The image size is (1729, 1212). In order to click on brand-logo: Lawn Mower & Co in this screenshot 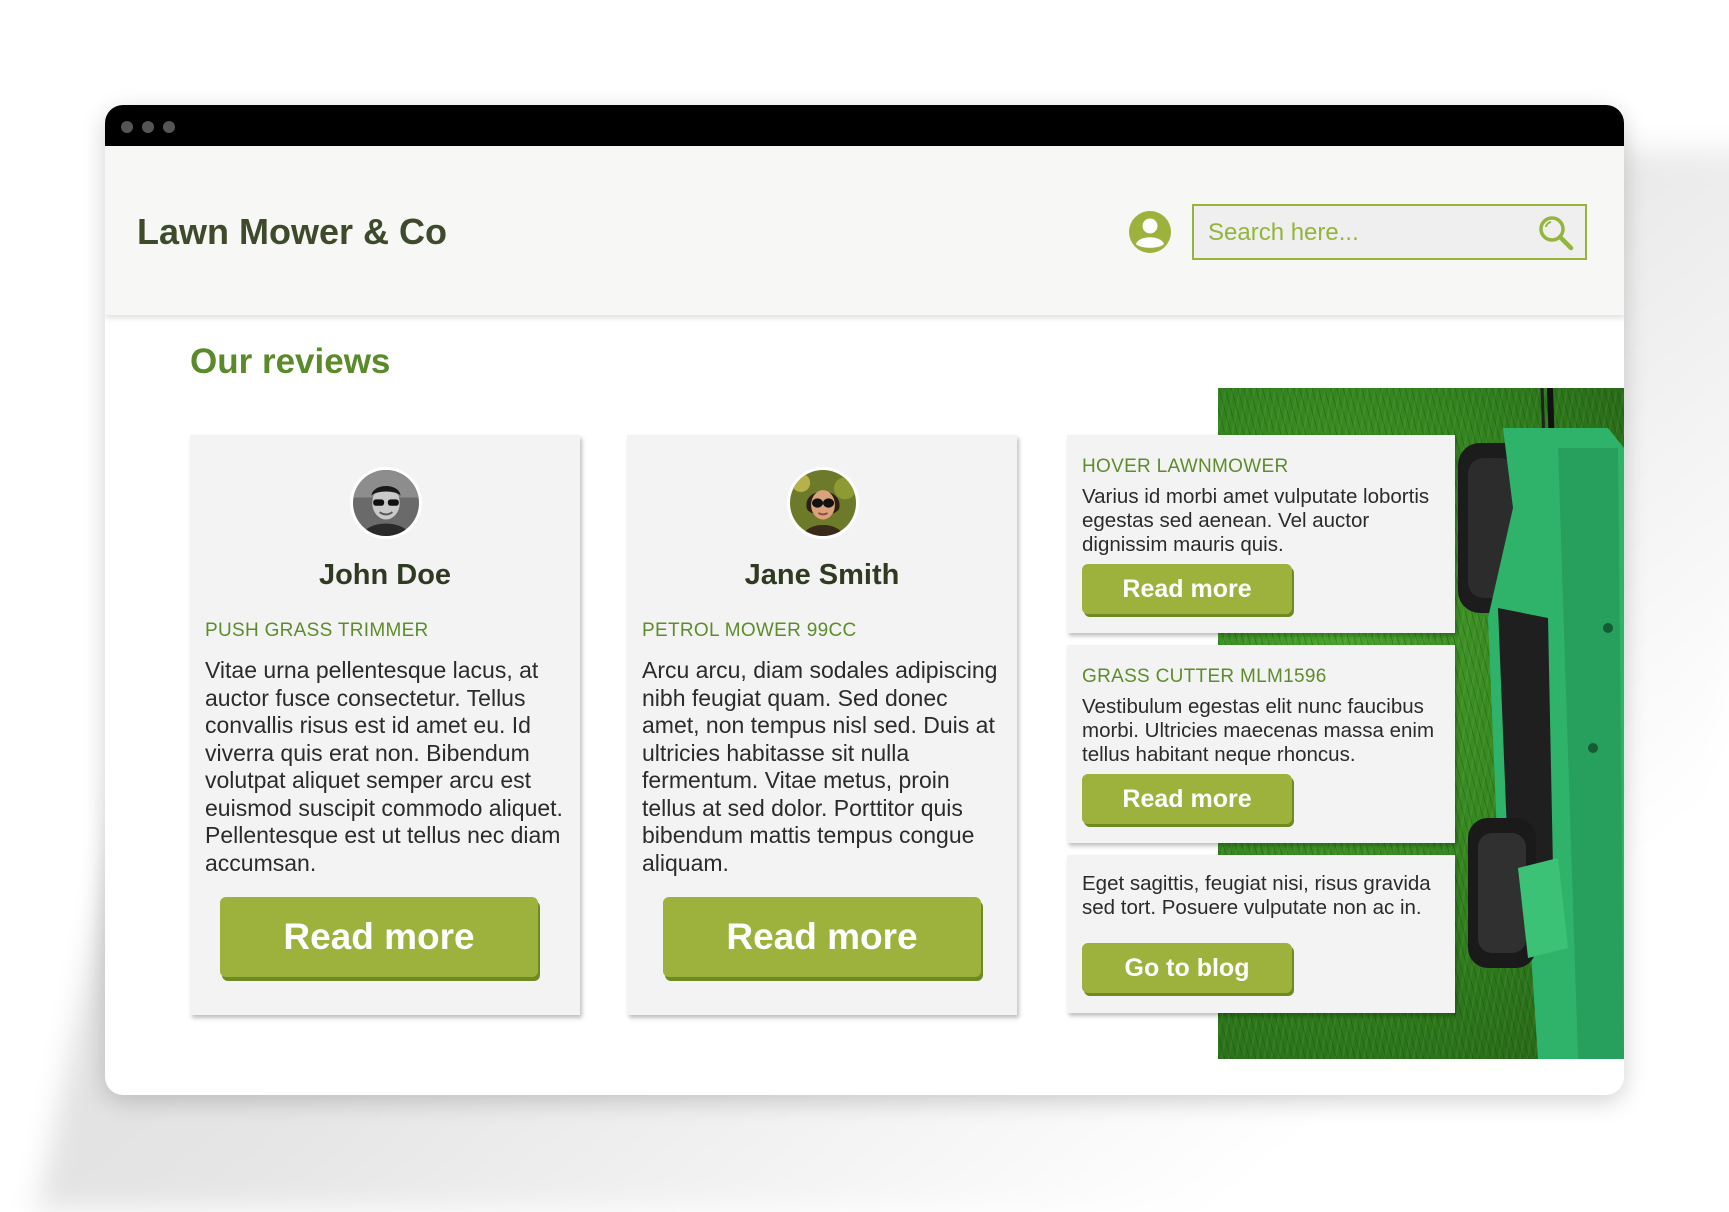, I will do `click(292, 232)`.